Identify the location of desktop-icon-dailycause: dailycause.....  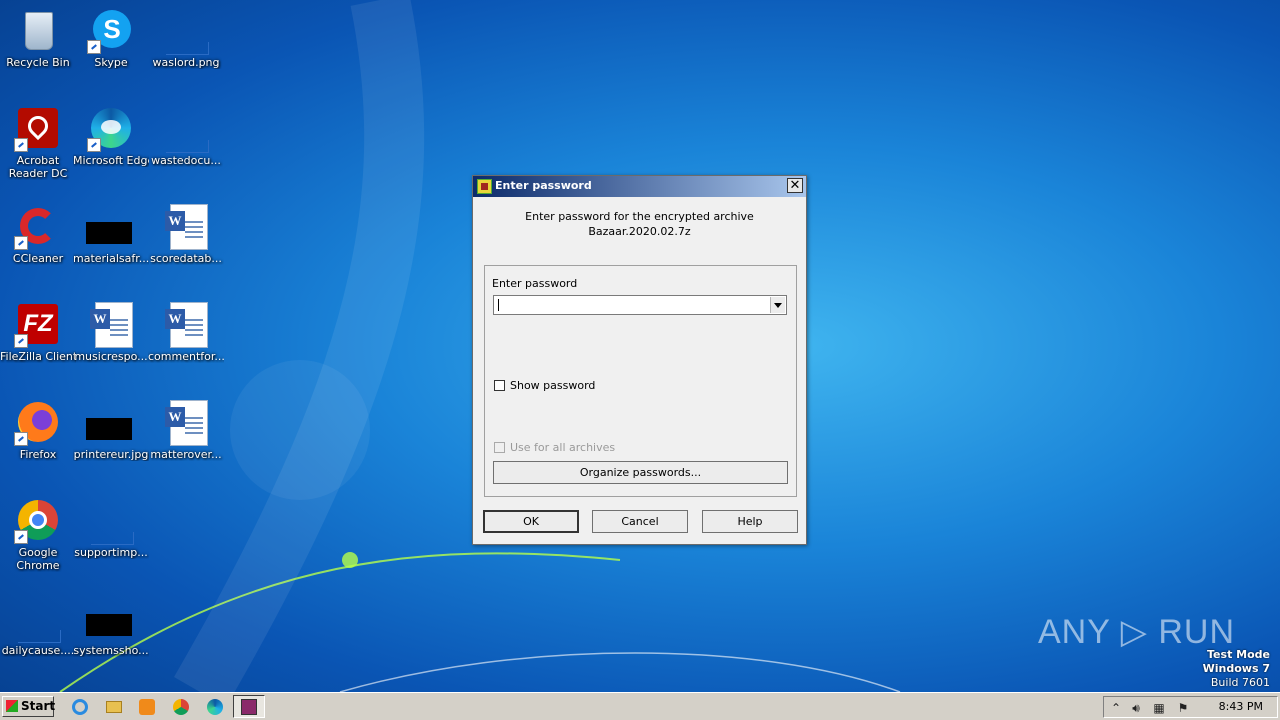
(38, 633).